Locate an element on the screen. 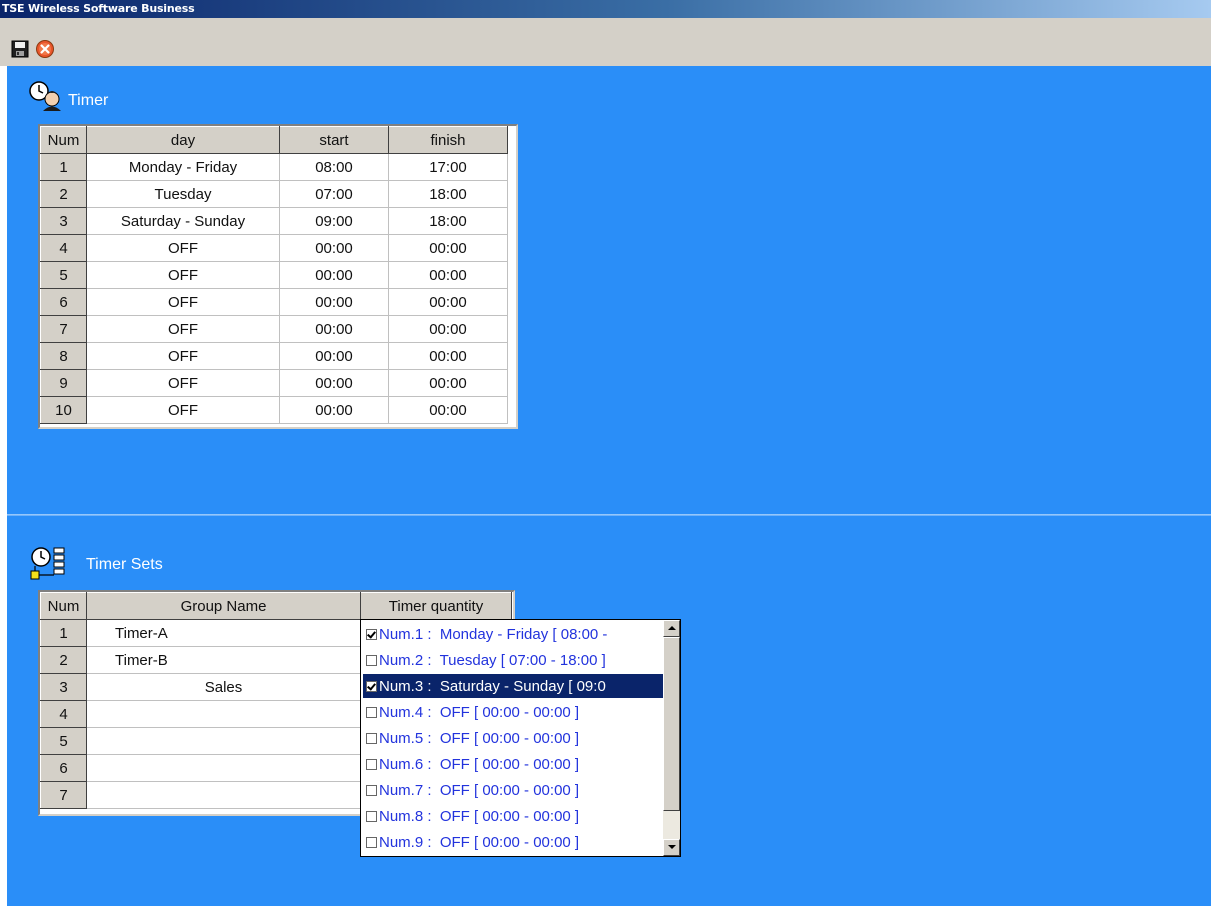  timer-row: 1 Monday - Friday 08:00 17:00 is located at coordinates (274, 167).